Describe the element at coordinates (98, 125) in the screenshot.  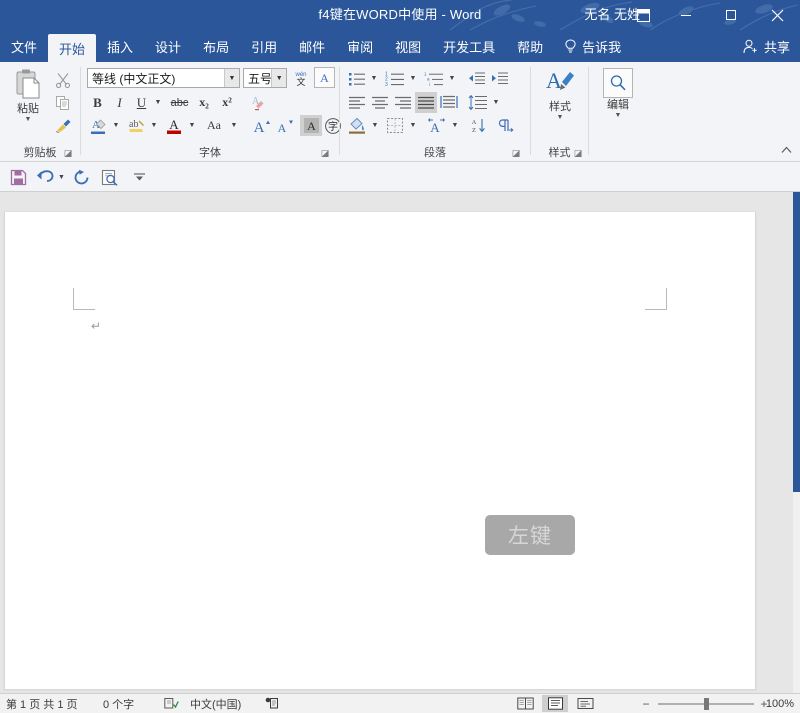
I see `text-highlight-color-button: A` at that location.